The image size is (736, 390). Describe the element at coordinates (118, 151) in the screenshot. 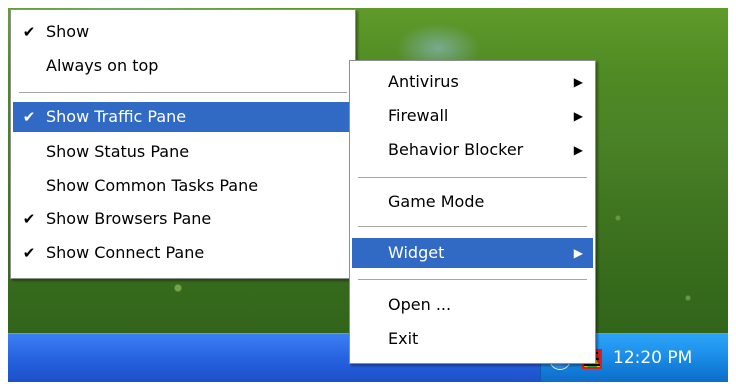

I see `menu-item-label: Show Status Pane` at that location.